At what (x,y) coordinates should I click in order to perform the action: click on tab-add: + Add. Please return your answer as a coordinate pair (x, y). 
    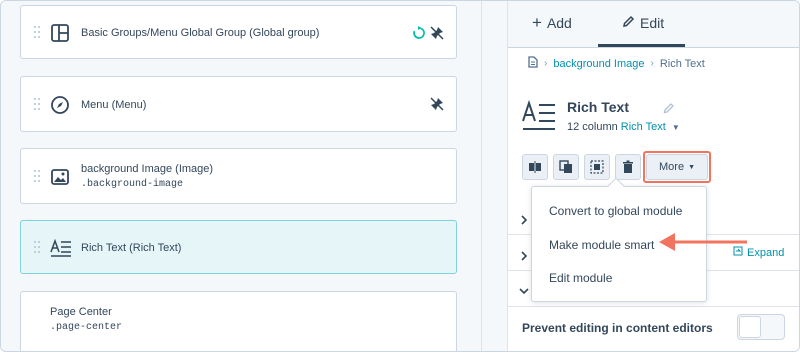
    Looking at the image, I should click on (552, 22).